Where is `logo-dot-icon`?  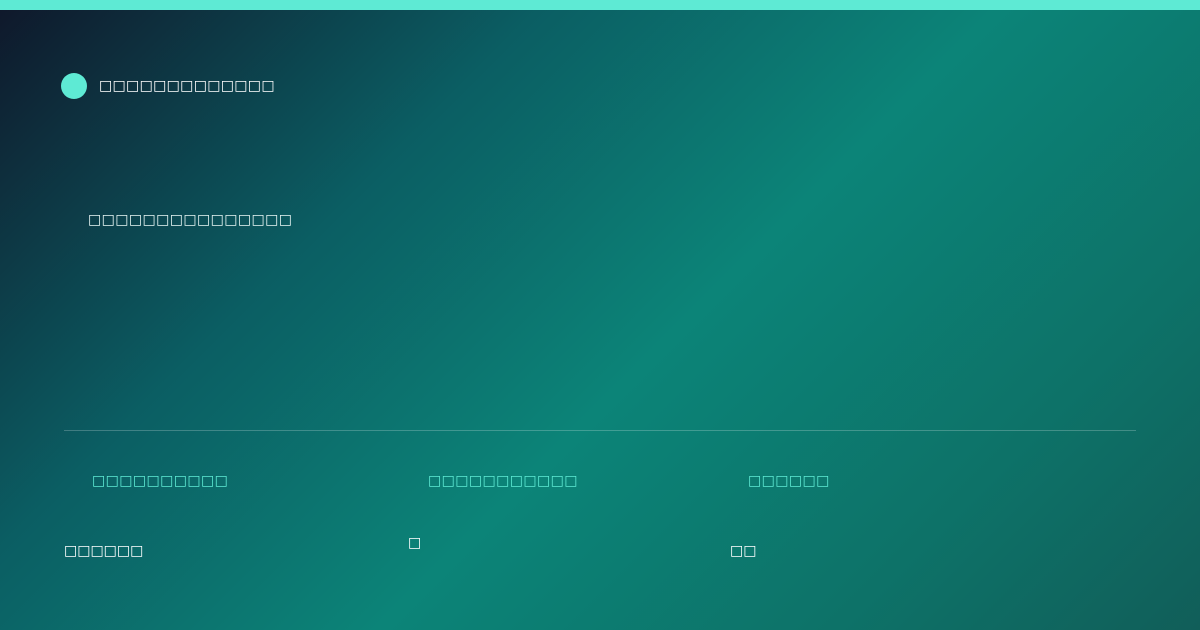 logo-dot-icon is located at coordinates (74, 86).